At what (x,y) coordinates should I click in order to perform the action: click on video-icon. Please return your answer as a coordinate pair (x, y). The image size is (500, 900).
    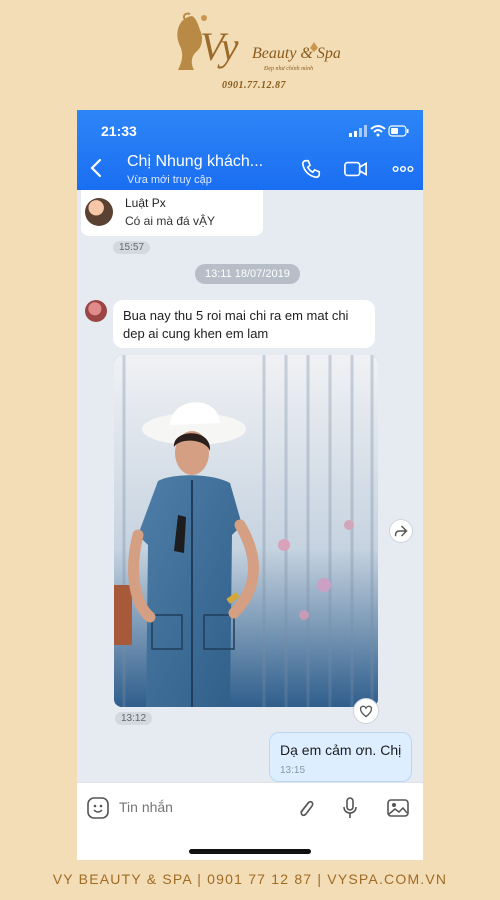
    Looking at the image, I should click on (356, 169).